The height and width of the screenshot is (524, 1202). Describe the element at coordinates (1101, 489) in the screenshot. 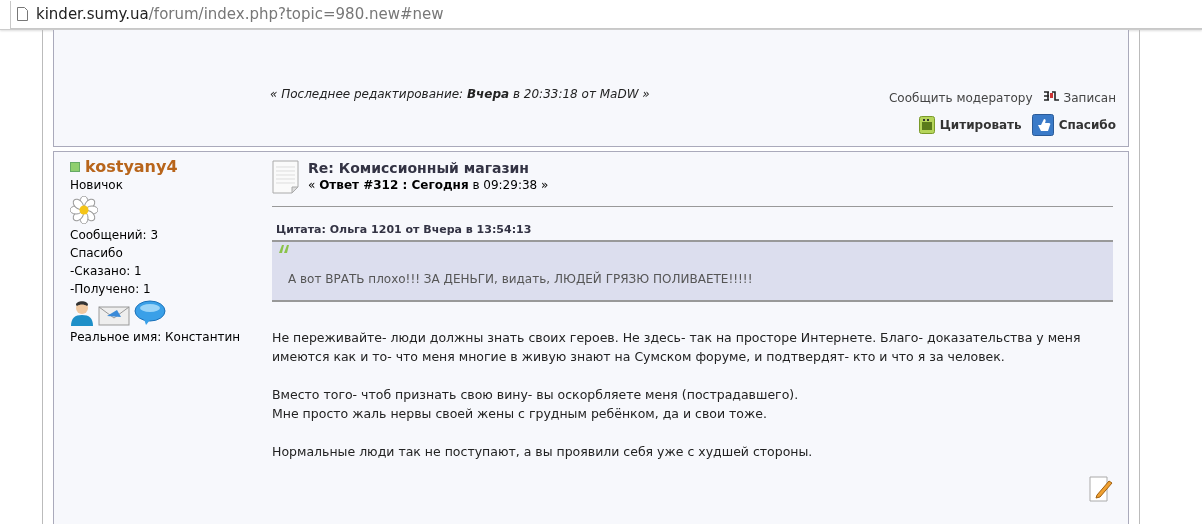

I see `edit-icon` at that location.